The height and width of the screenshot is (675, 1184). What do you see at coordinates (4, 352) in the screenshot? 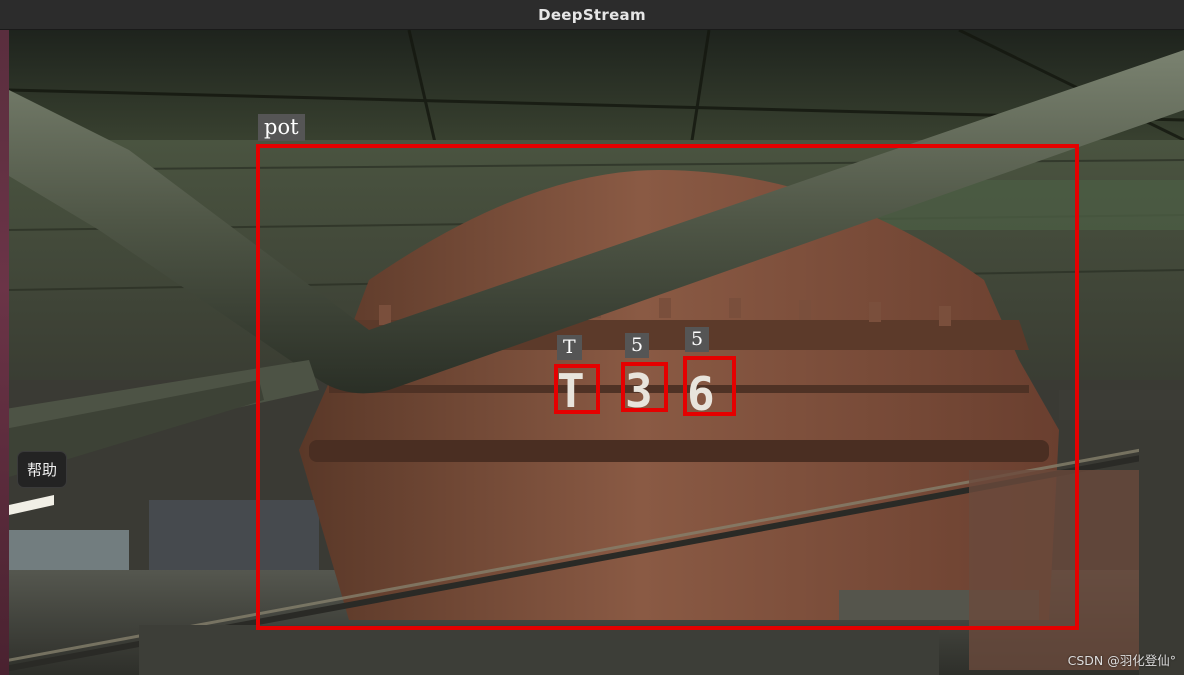
I see `desktop-edge` at bounding box center [4, 352].